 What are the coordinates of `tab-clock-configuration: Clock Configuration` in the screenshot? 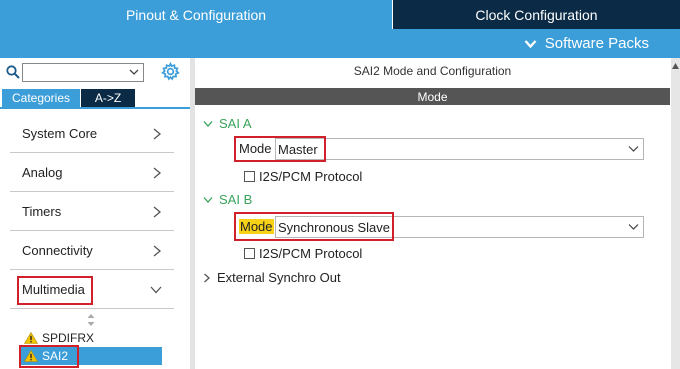 It's located at (536, 14).